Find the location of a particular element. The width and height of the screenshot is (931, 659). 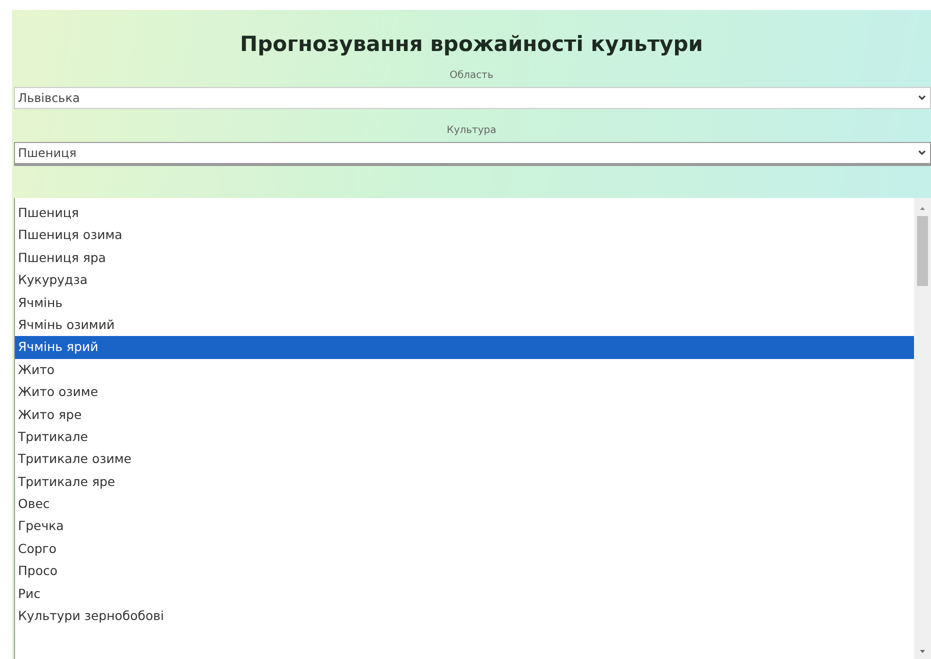

dropdown-option: Просо is located at coordinates (464, 571).